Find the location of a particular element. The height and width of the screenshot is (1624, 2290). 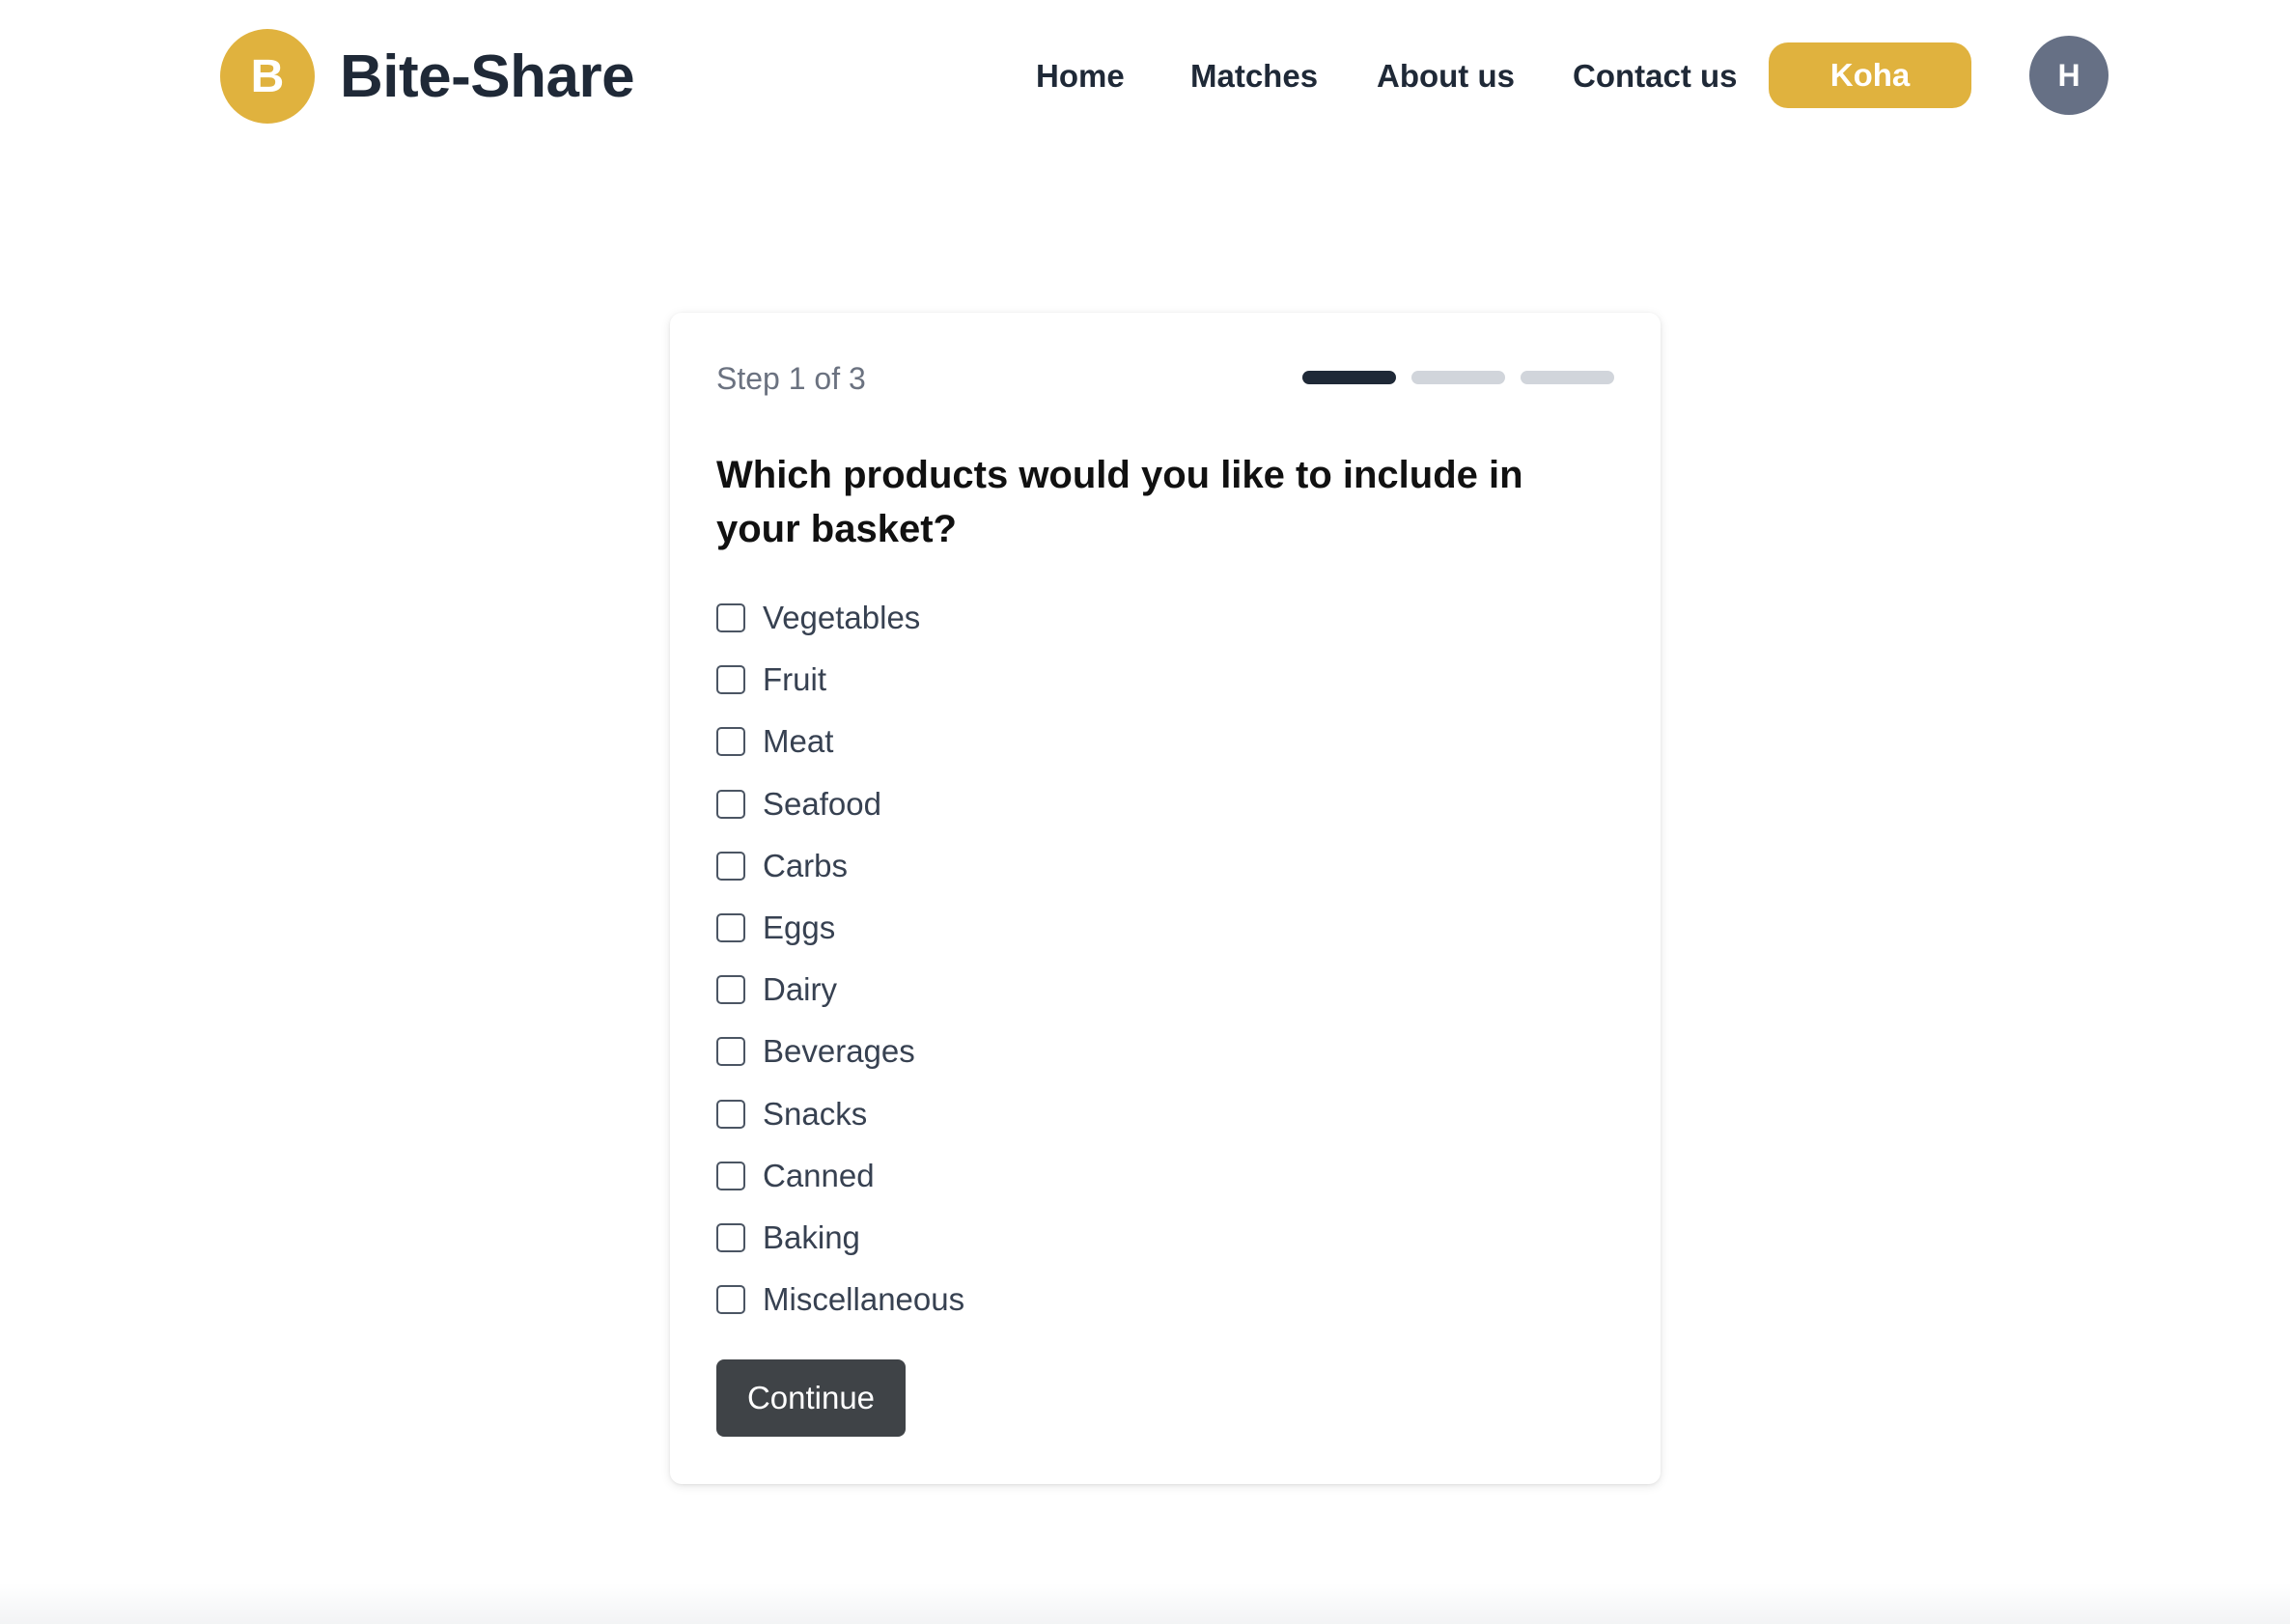

option-label: Dairy is located at coordinates (800, 990).